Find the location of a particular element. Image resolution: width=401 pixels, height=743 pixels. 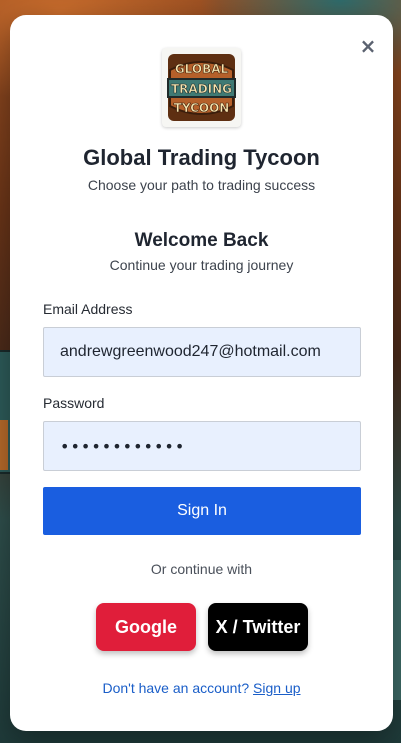

global-trading-tycoon-logo-icon: GLOBAL TRADING TYCOON is located at coordinates (201, 87).